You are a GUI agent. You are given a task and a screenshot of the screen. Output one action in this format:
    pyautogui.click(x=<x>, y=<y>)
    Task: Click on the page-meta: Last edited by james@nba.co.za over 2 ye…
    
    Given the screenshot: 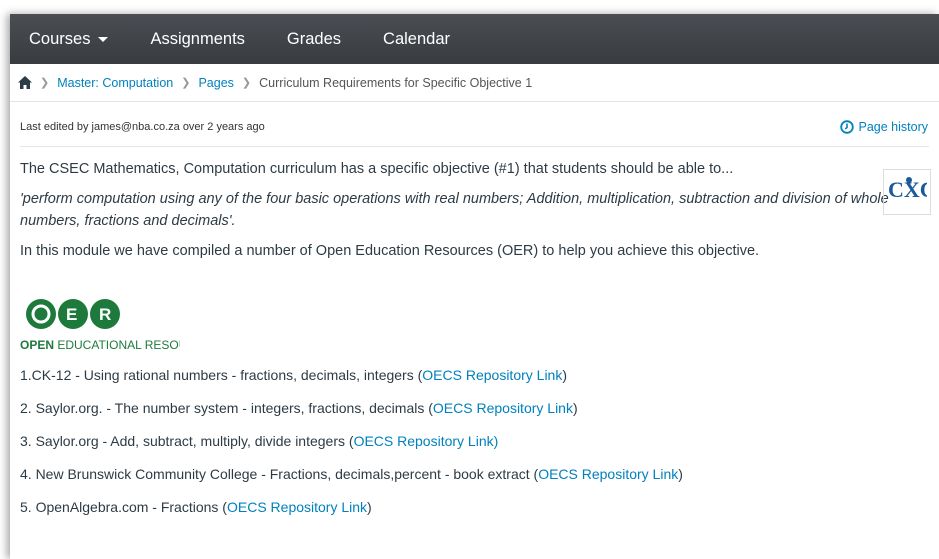 What is the action you would take?
    pyautogui.click(x=474, y=120)
    